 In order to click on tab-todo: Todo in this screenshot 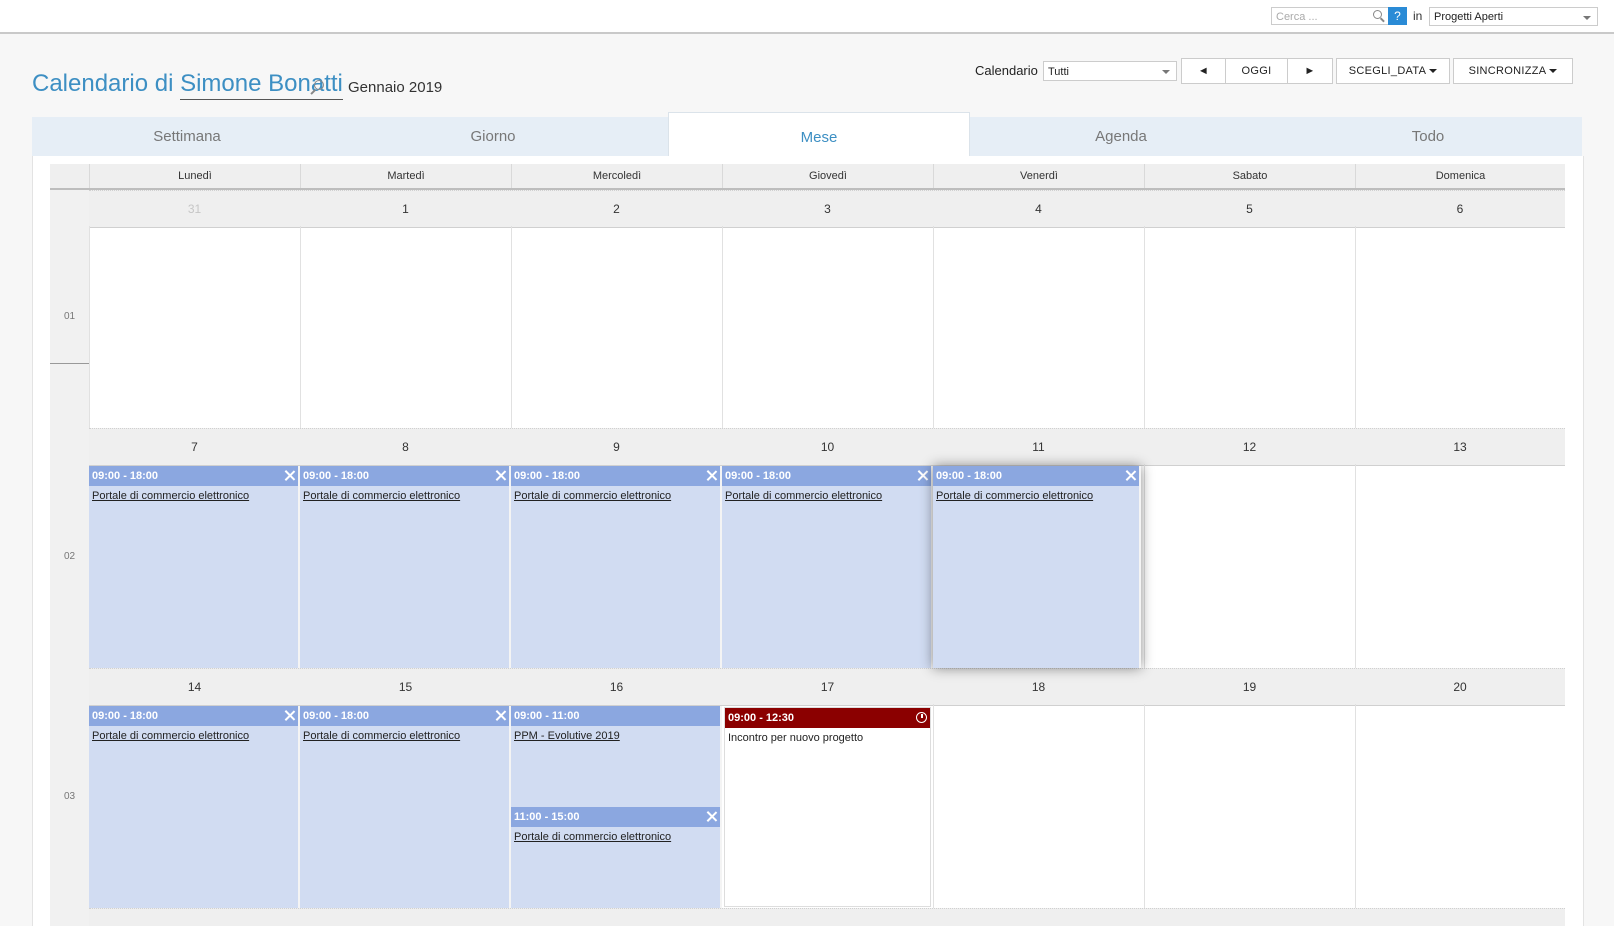, I will do `click(1428, 136)`.